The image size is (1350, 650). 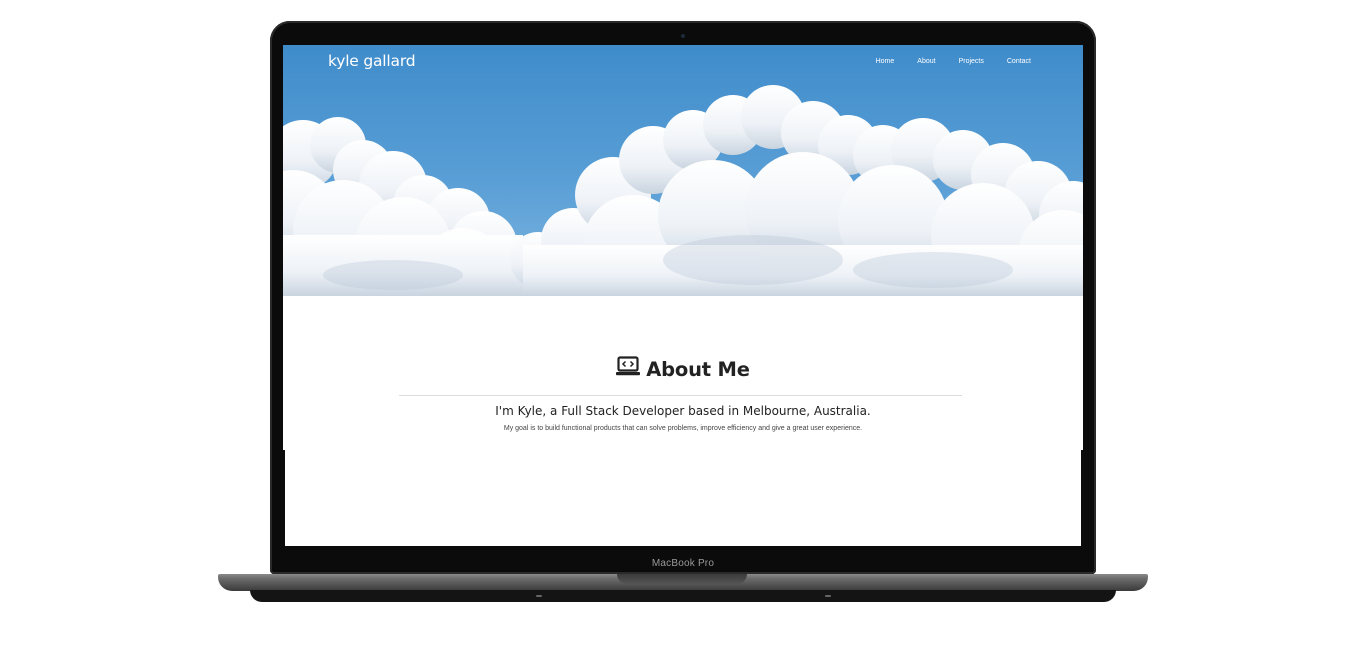 What do you see at coordinates (1019, 61) in the screenshot?
I see `nav-contact-link: Contact` at bounding box center [1019, 61].